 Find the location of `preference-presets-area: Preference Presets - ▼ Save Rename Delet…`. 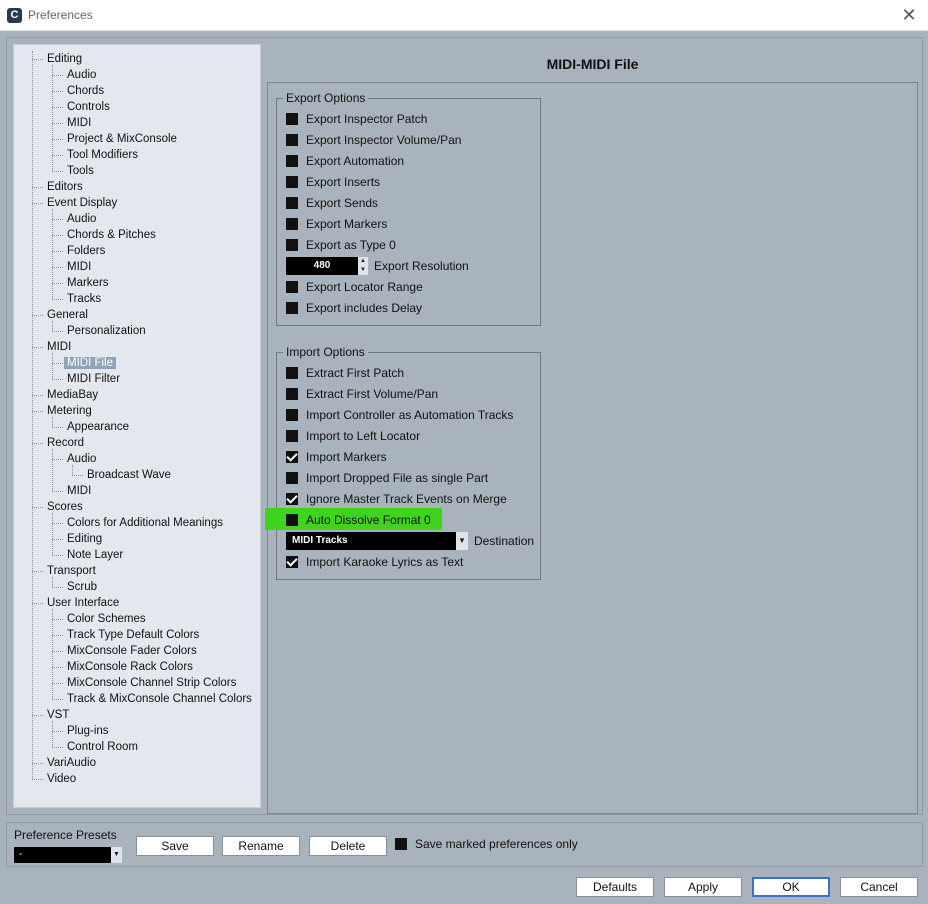

preference-presets-area: Preference Presets - ▼ Save Rename Delet… is located at coordinates (464, 844).